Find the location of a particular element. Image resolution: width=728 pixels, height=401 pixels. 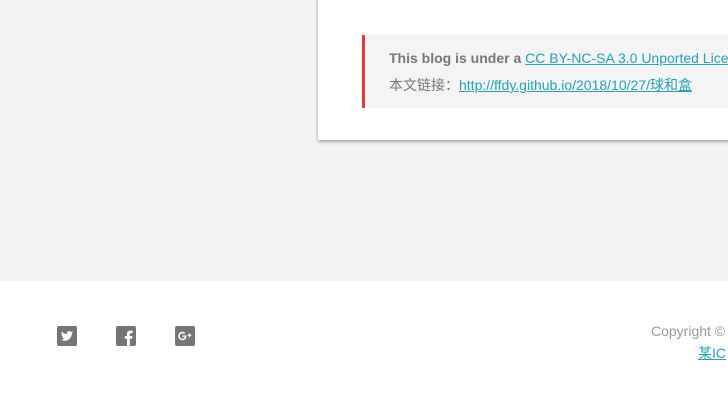

license-statement: This blog is under a is located at coordinates (455, 58).